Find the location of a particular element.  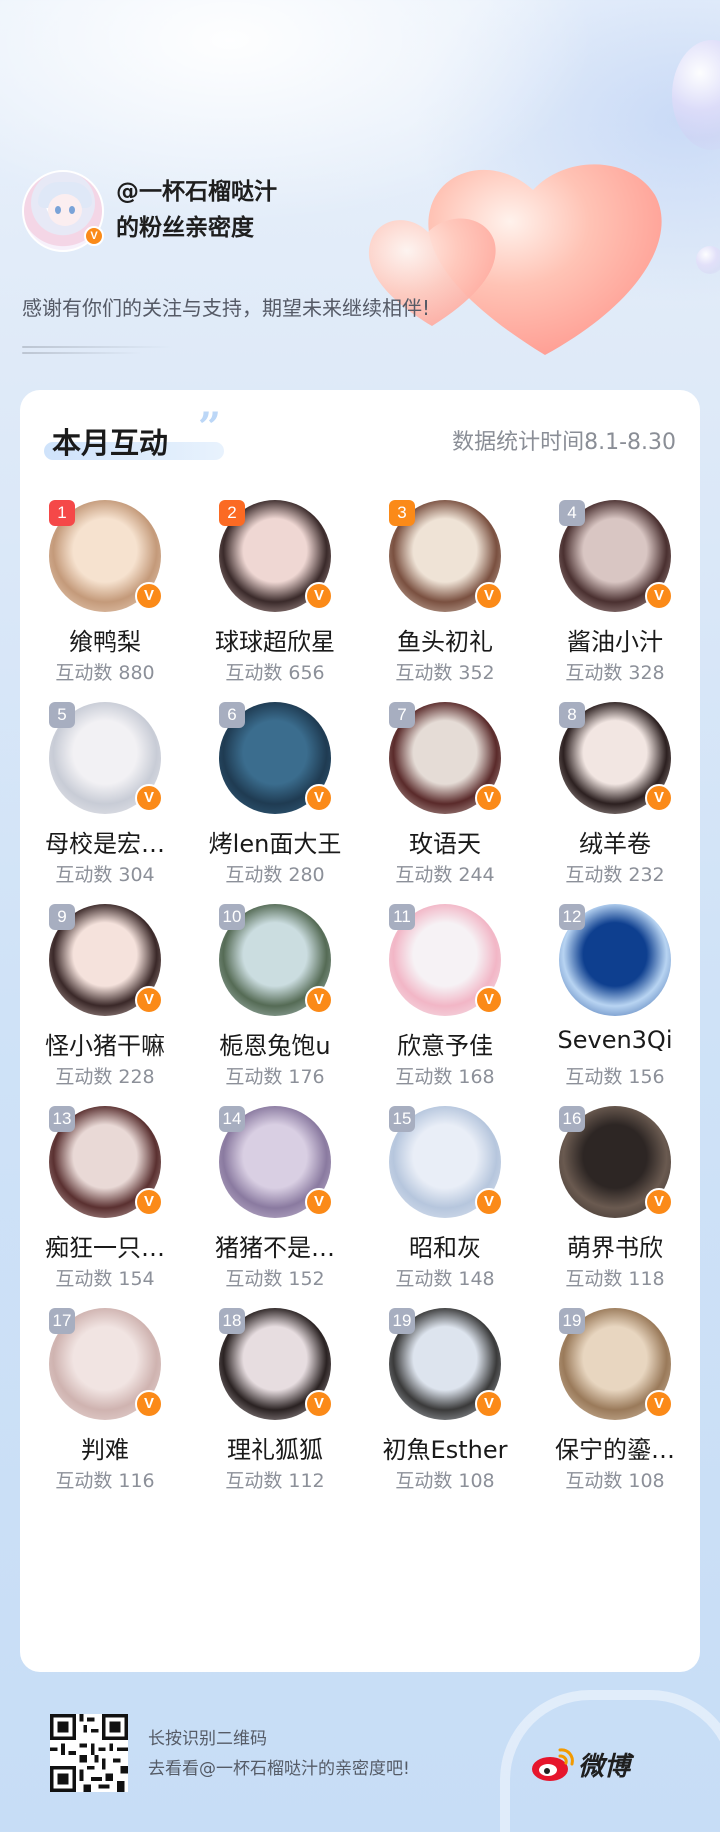

page-subtitle: 感谢有你们的关注与支持，期望未来继续相伴! is located at coordinates (226, 308).